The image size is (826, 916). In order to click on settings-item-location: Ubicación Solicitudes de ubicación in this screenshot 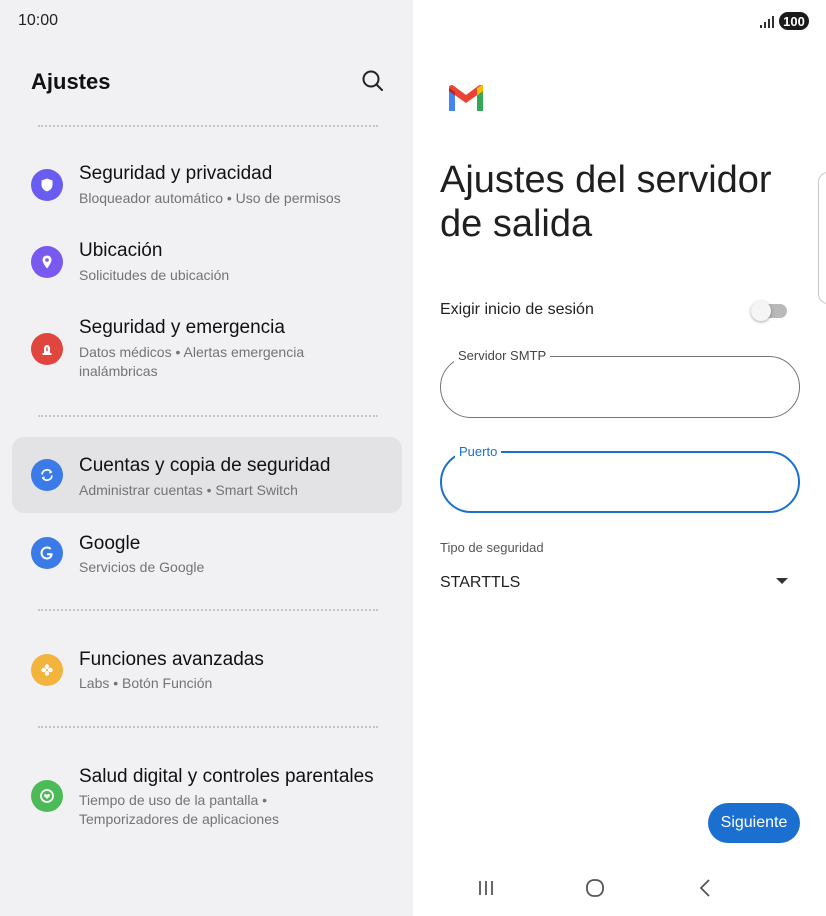, I will do `click(207, 262)`.